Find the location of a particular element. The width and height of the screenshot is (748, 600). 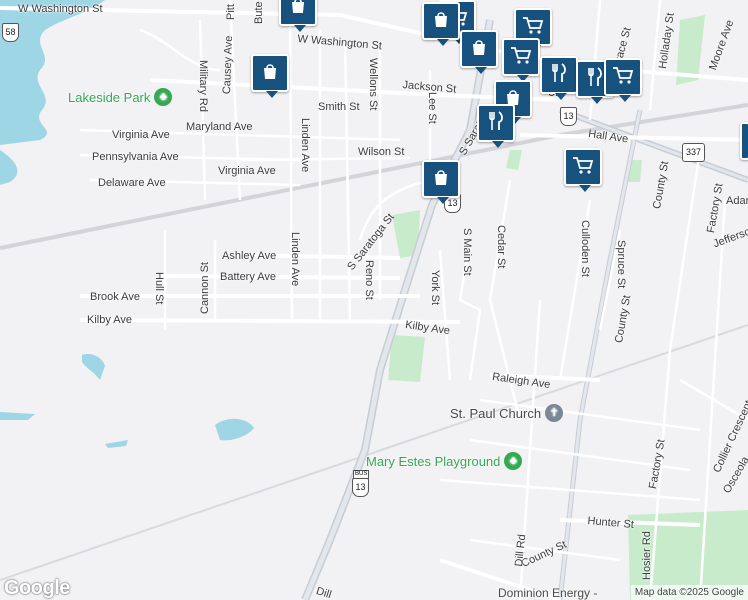

pond-water-small is located at coordinates (93, 367).